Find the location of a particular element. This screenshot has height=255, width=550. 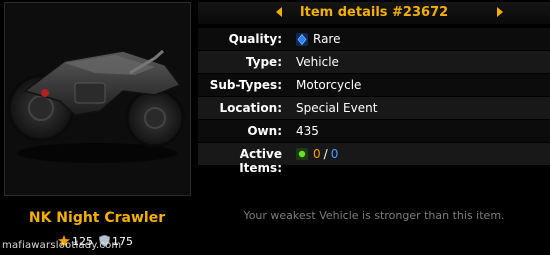

item-name: NK Night Crawler is located at coordinates (97, 218).